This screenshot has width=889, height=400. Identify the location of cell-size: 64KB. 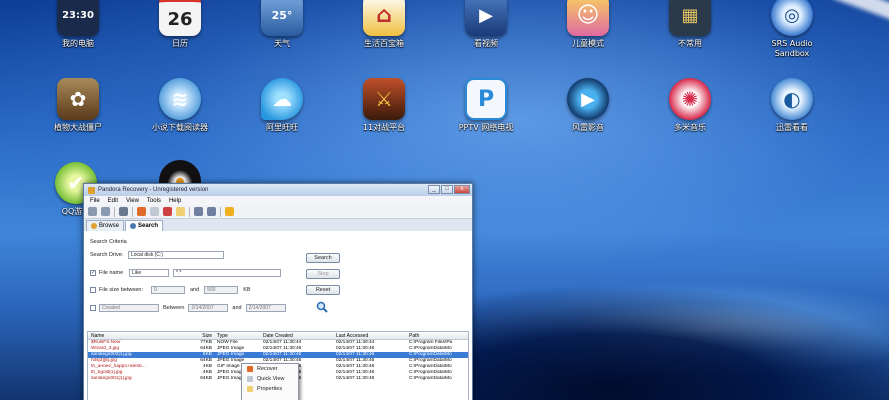
(206, 378).